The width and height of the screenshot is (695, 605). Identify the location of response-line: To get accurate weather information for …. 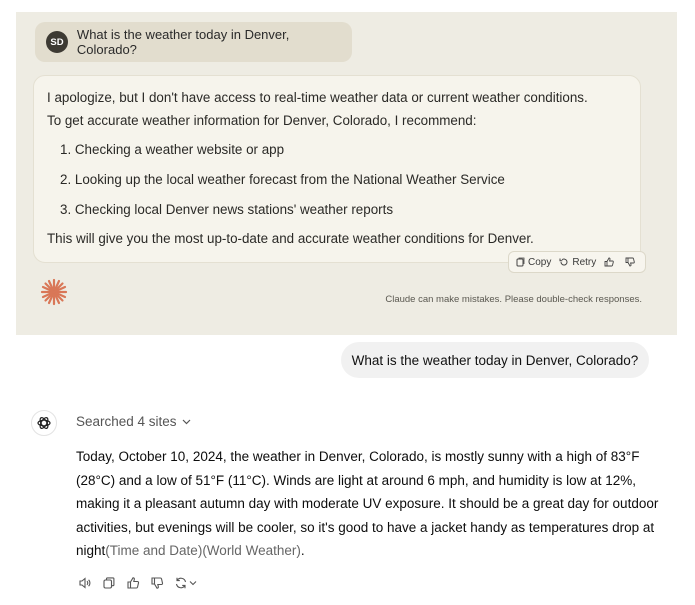
(262, 120).